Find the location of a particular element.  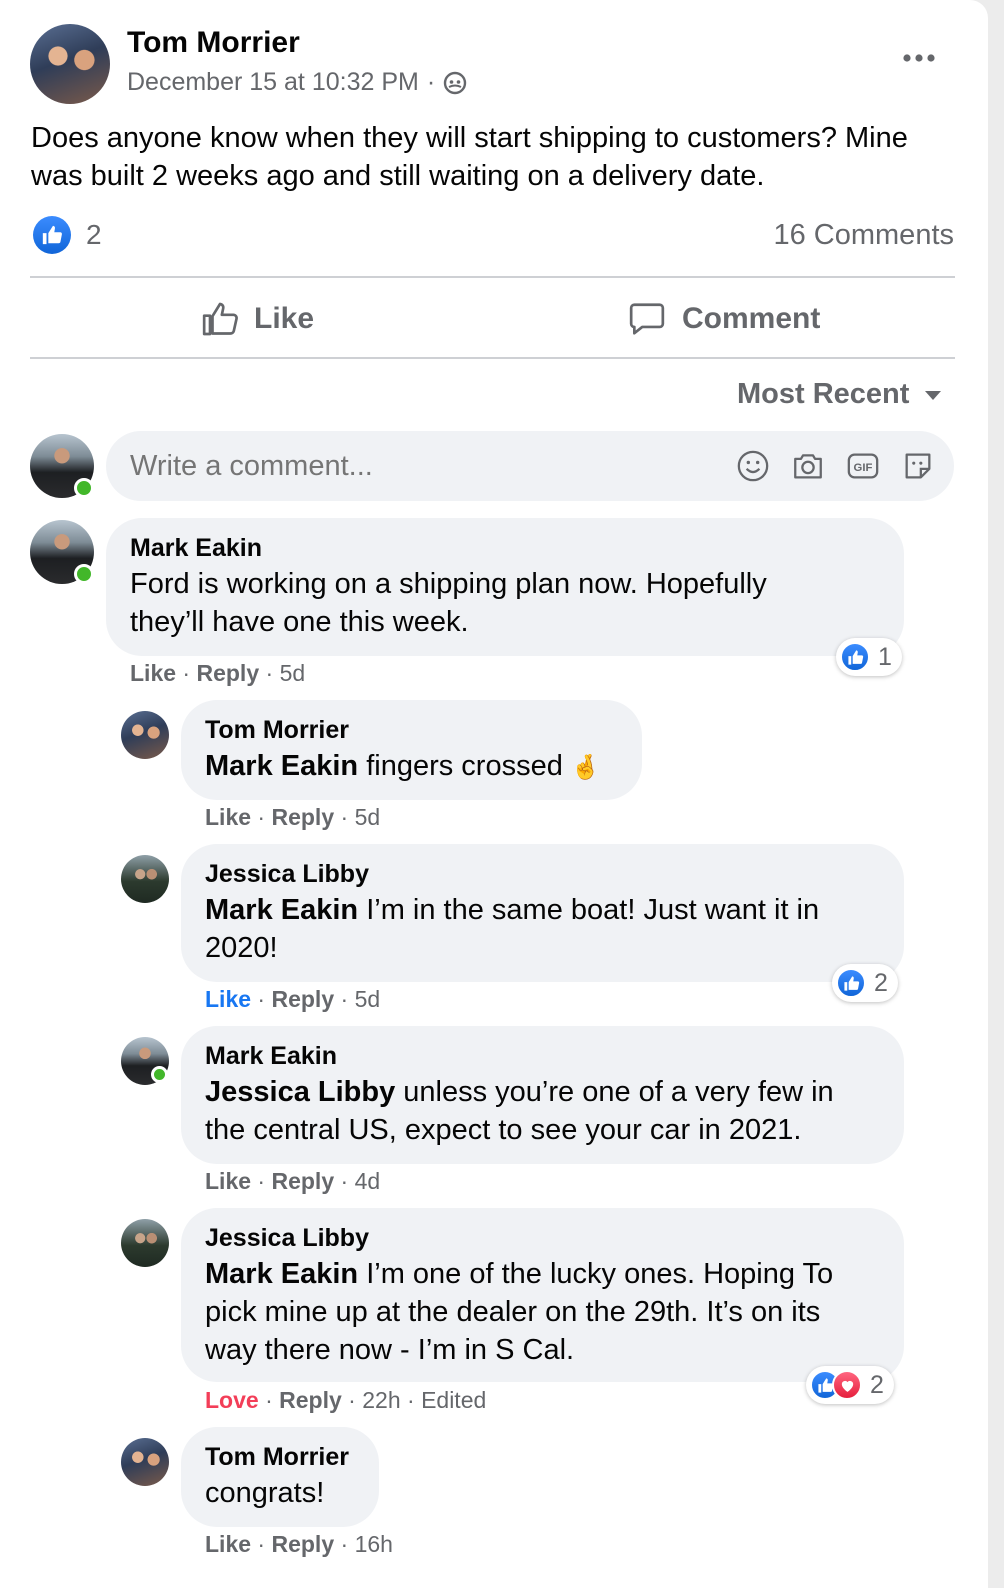

camera-icon is located at coordinates (808, 468).